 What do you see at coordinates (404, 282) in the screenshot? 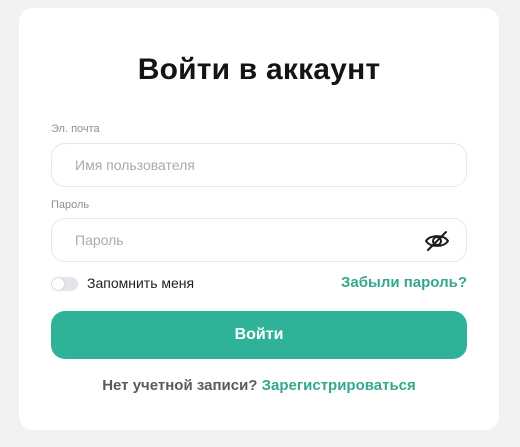
I see `forgot-password-link: Забыли пароль?` at bounding box center [404, 282].